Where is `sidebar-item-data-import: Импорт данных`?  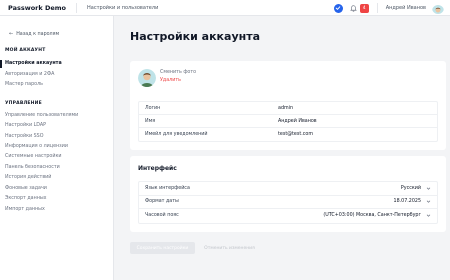
sidebar-item-data-import: Импорт данных is located at coordinates (25, 209).